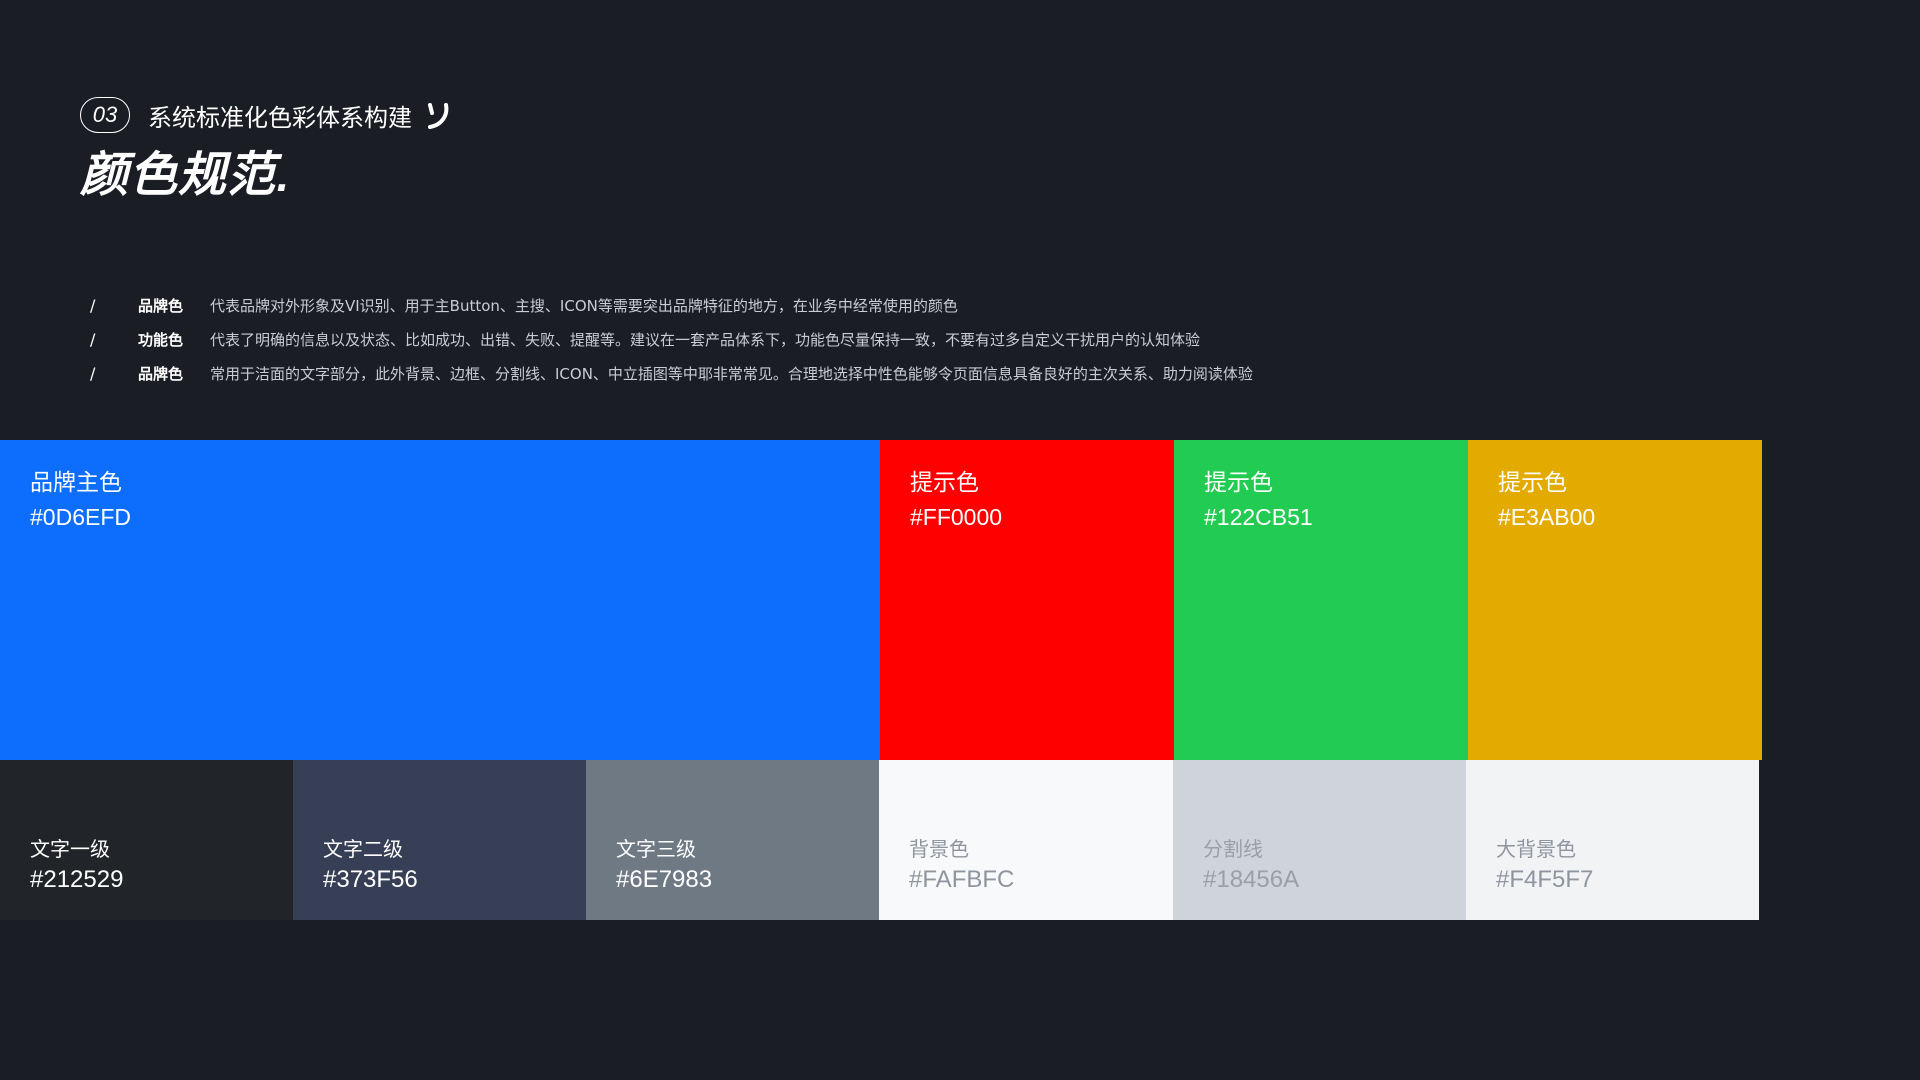  I want to click on swatch-background: 背景色 #FAFBFC, so click(1026, 840).